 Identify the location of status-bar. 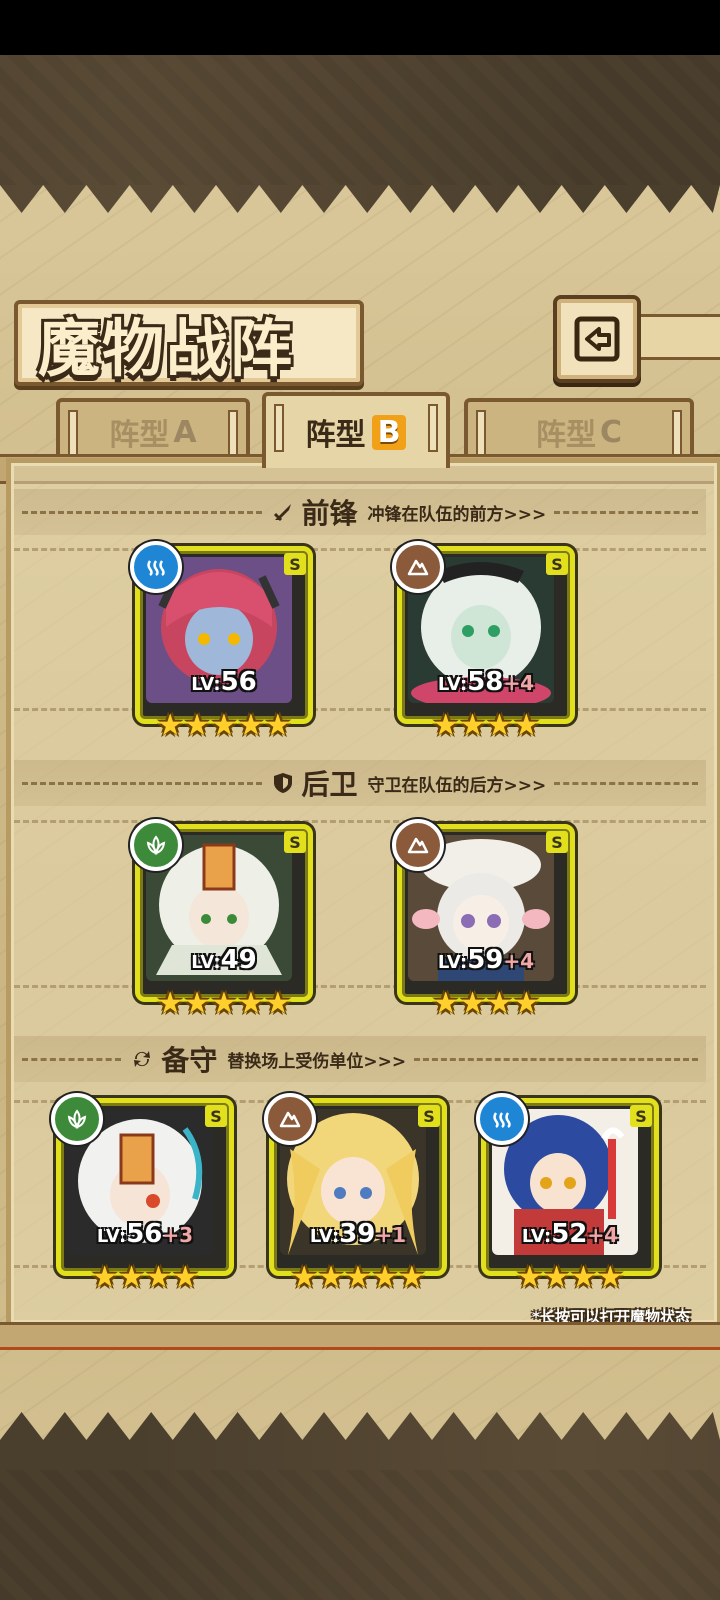
(360, 27).